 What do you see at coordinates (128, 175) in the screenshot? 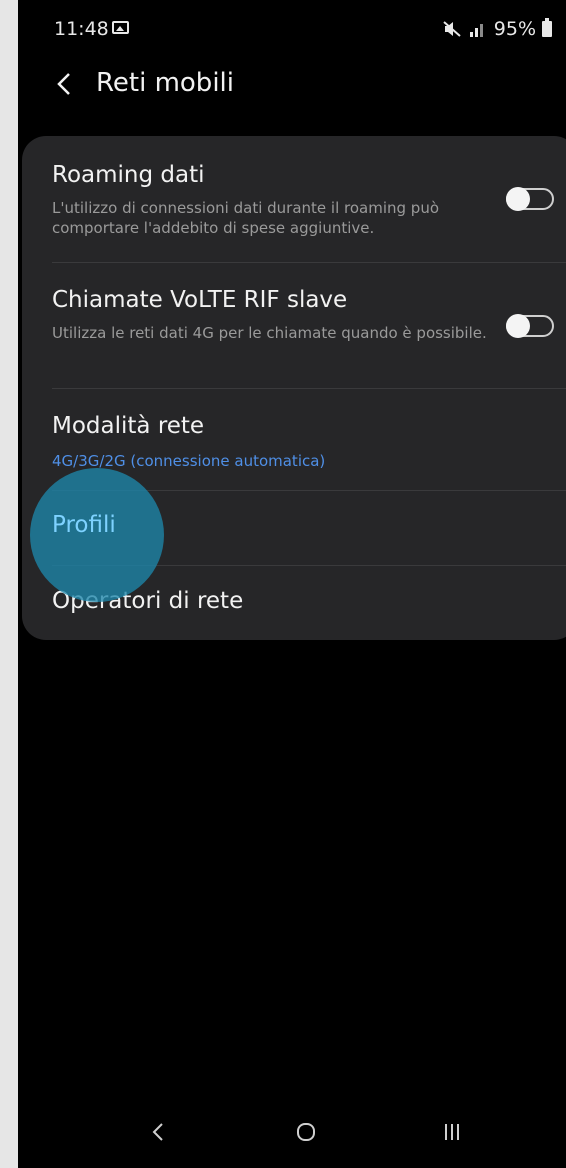
I see `setting-title: Roaming dati` at bounding box center [128, 175].